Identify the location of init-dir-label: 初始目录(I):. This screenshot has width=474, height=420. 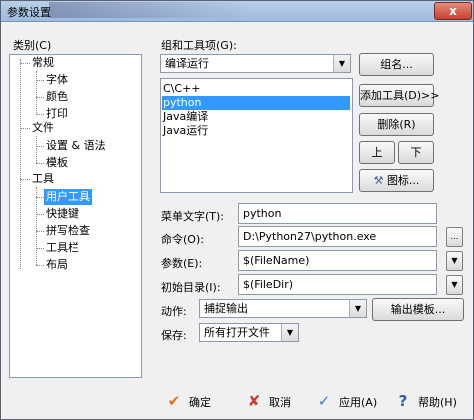
(191, 287).